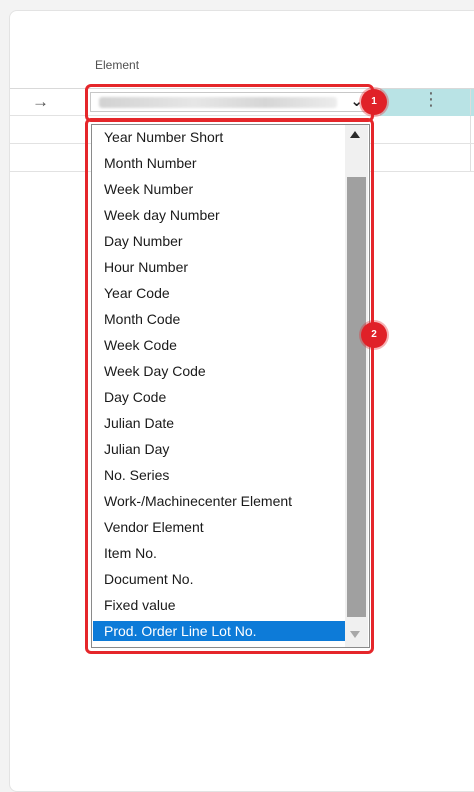 The height and width of the screenshot is (792, 474). I want to click on column-header-element: Element, so click(117, 65).